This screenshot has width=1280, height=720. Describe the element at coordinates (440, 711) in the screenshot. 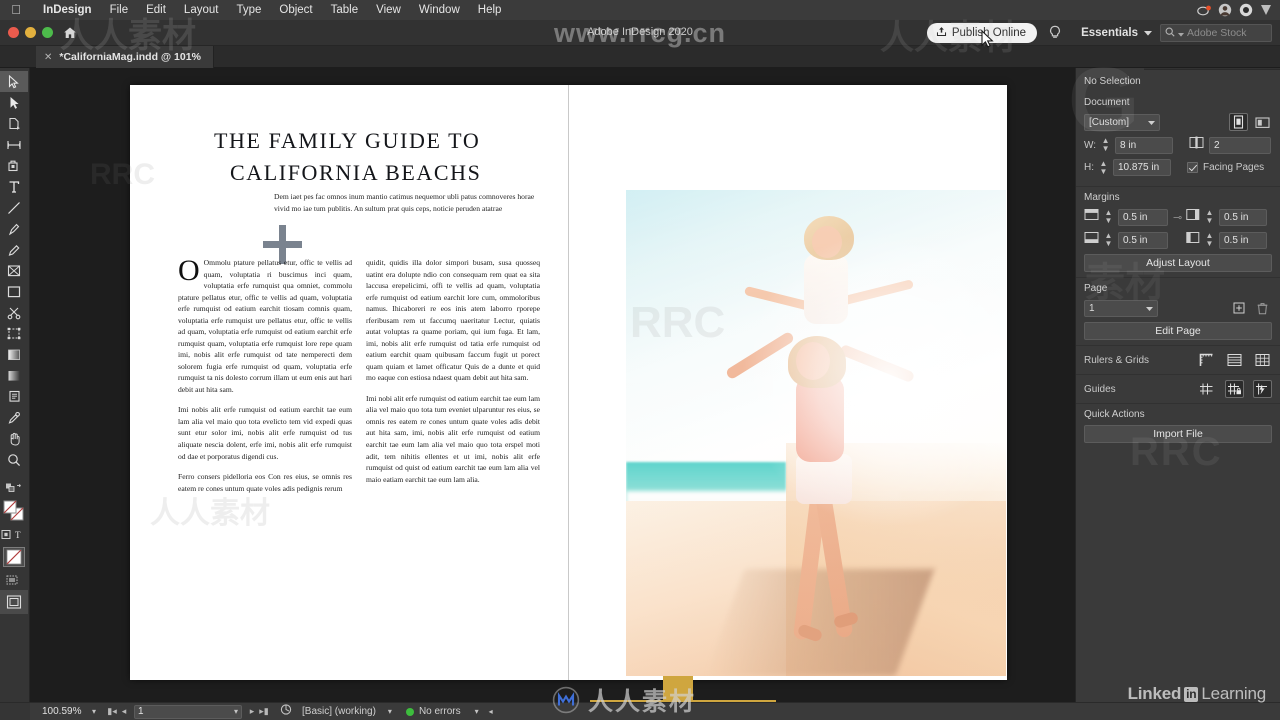

I see `errors-status: No errors` at that location.